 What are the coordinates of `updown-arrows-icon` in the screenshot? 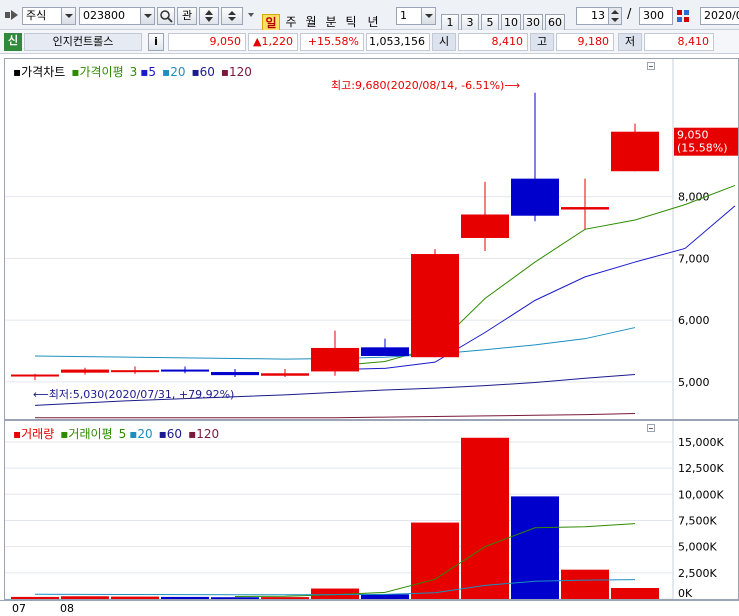 It's located at (209, 16).